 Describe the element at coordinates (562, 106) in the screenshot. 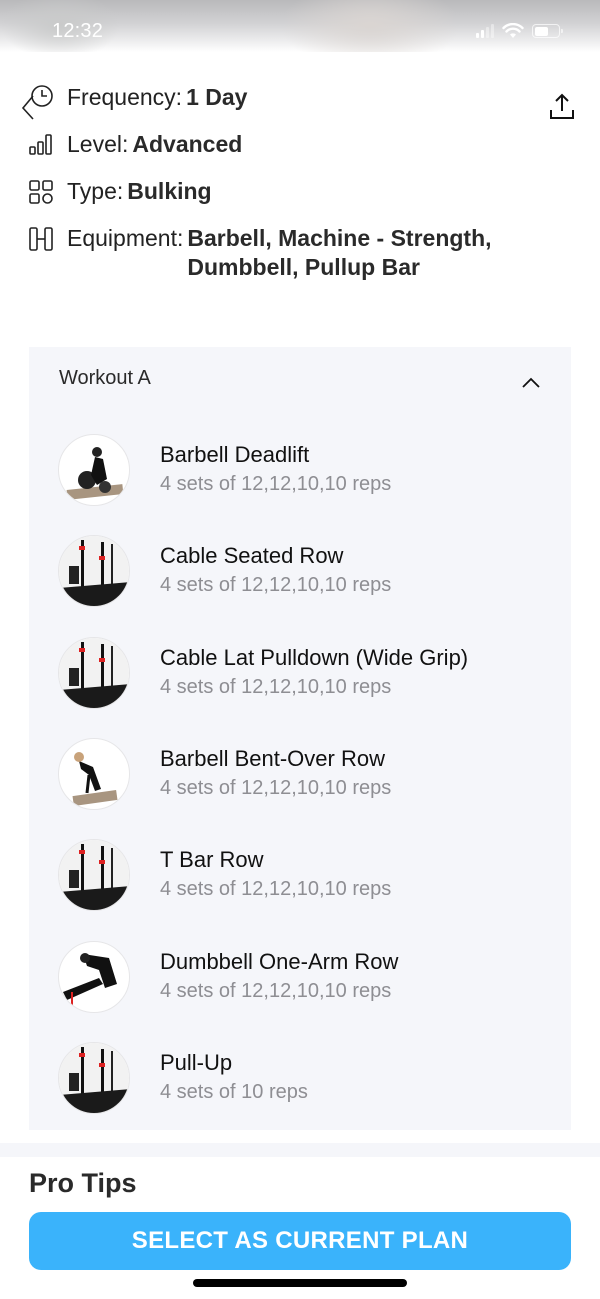

I see `share-upload-icon` at that location.